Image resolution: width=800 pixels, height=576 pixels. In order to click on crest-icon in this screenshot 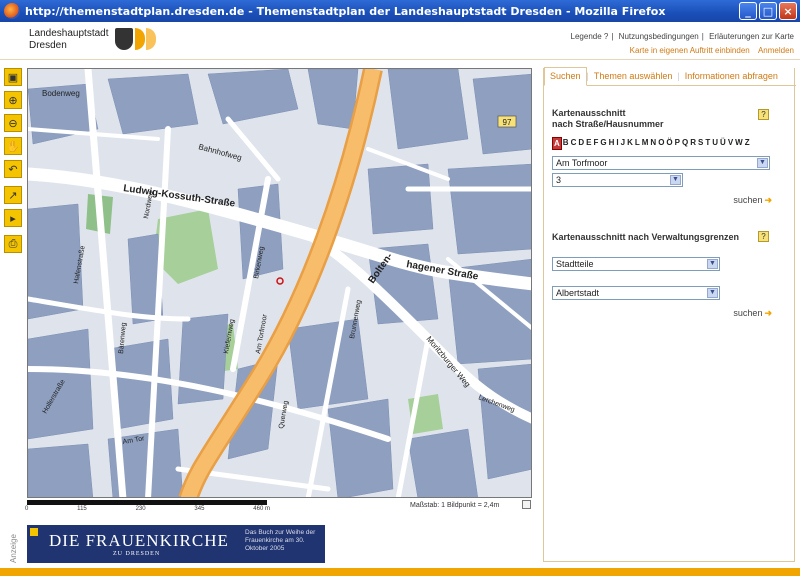, I will do `click(124, 39)`.